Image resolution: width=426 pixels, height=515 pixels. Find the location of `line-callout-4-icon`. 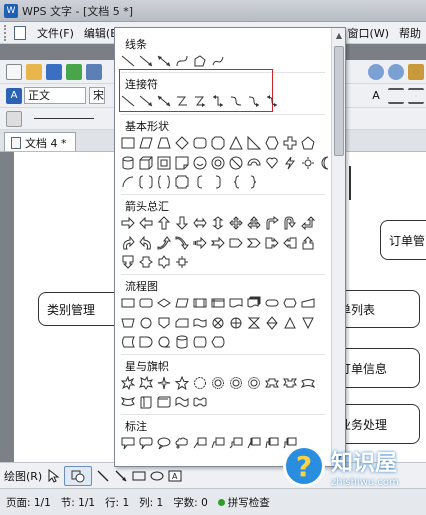

line-callout-4-icon is located at coordinates (254, 443).